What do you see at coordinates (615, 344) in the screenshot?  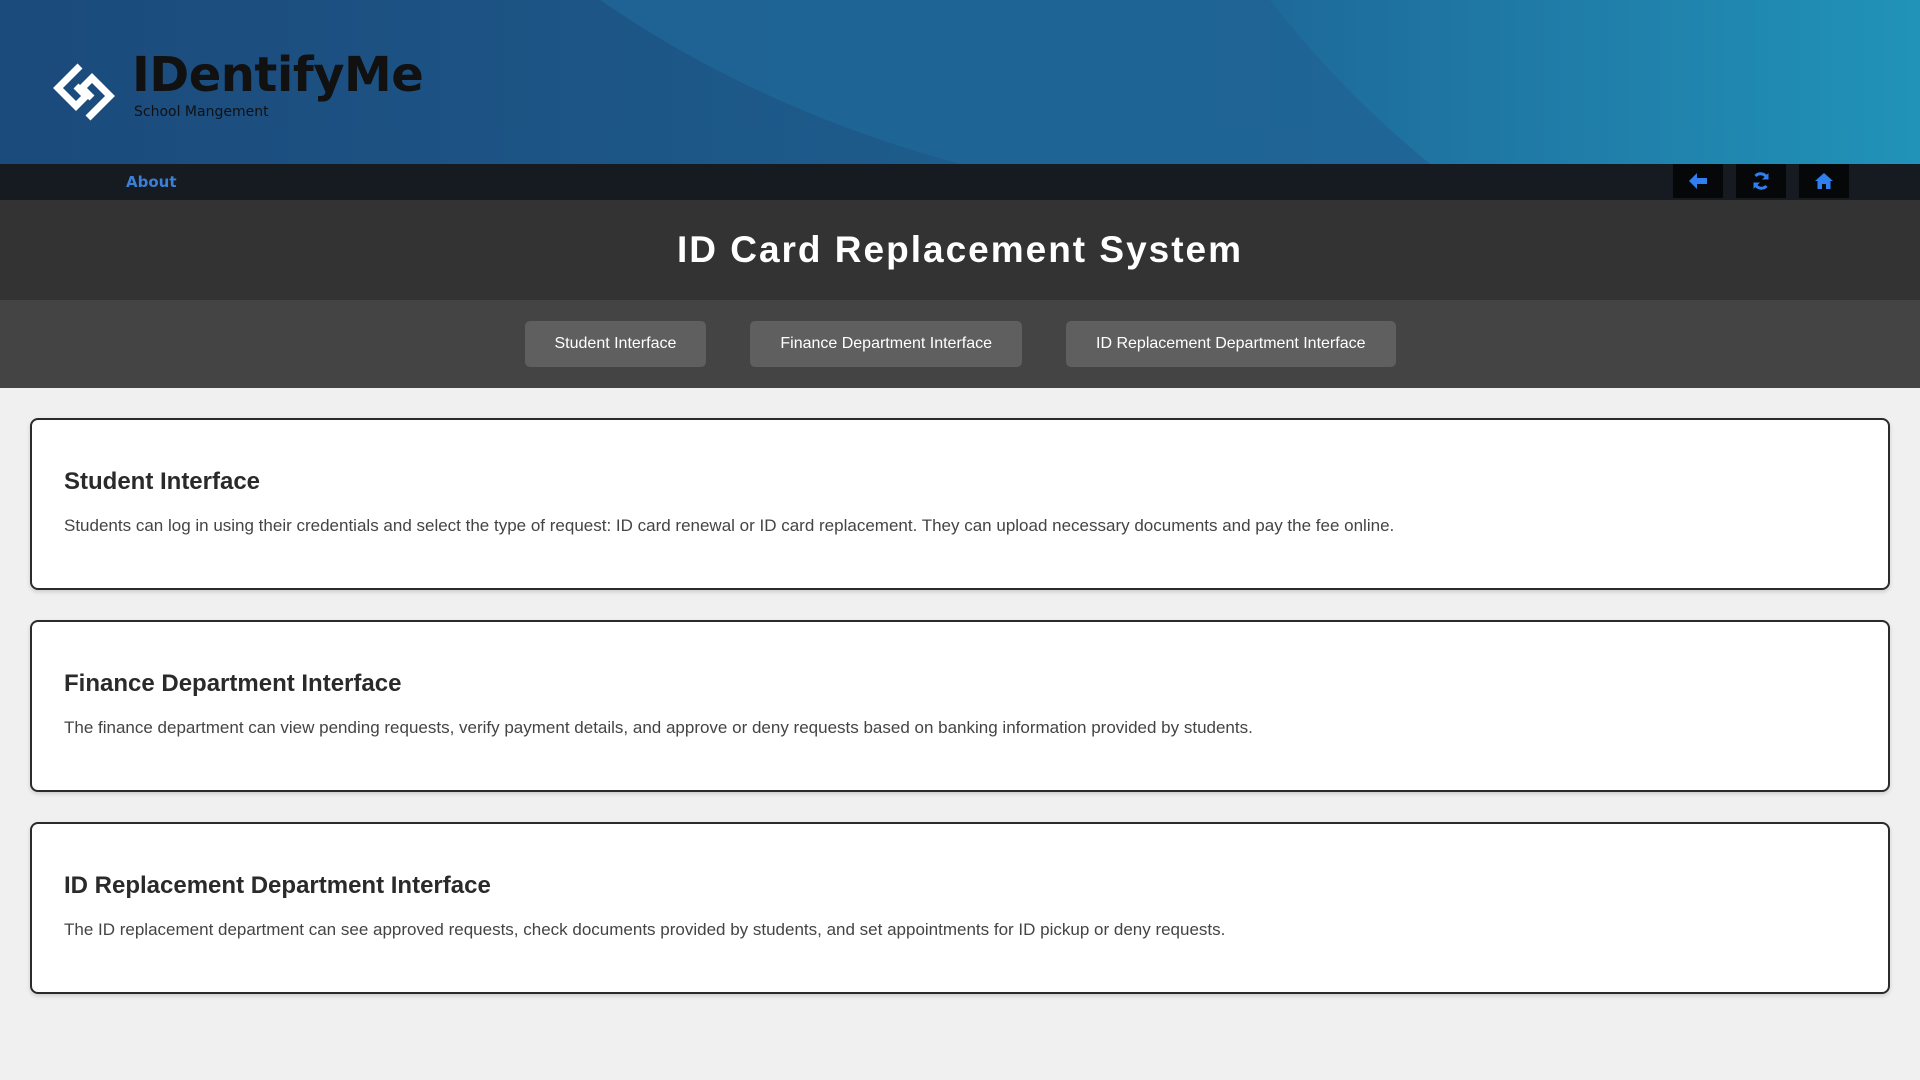 I see `tab-student-interface: Student Interface` at bounding box center [615, 344].